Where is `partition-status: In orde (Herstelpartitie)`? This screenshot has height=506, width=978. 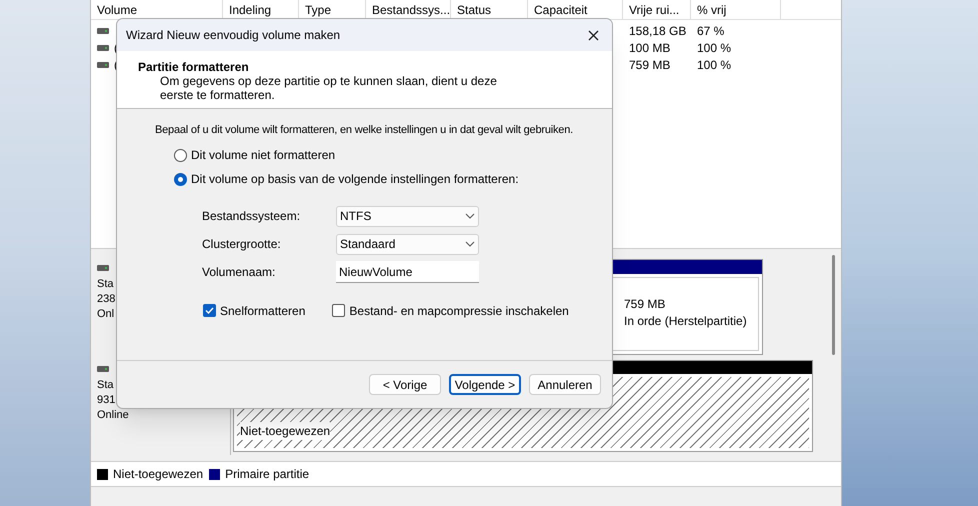 partition-status: In orde (Herstelpartitie) is located at coordinates (686, 321).